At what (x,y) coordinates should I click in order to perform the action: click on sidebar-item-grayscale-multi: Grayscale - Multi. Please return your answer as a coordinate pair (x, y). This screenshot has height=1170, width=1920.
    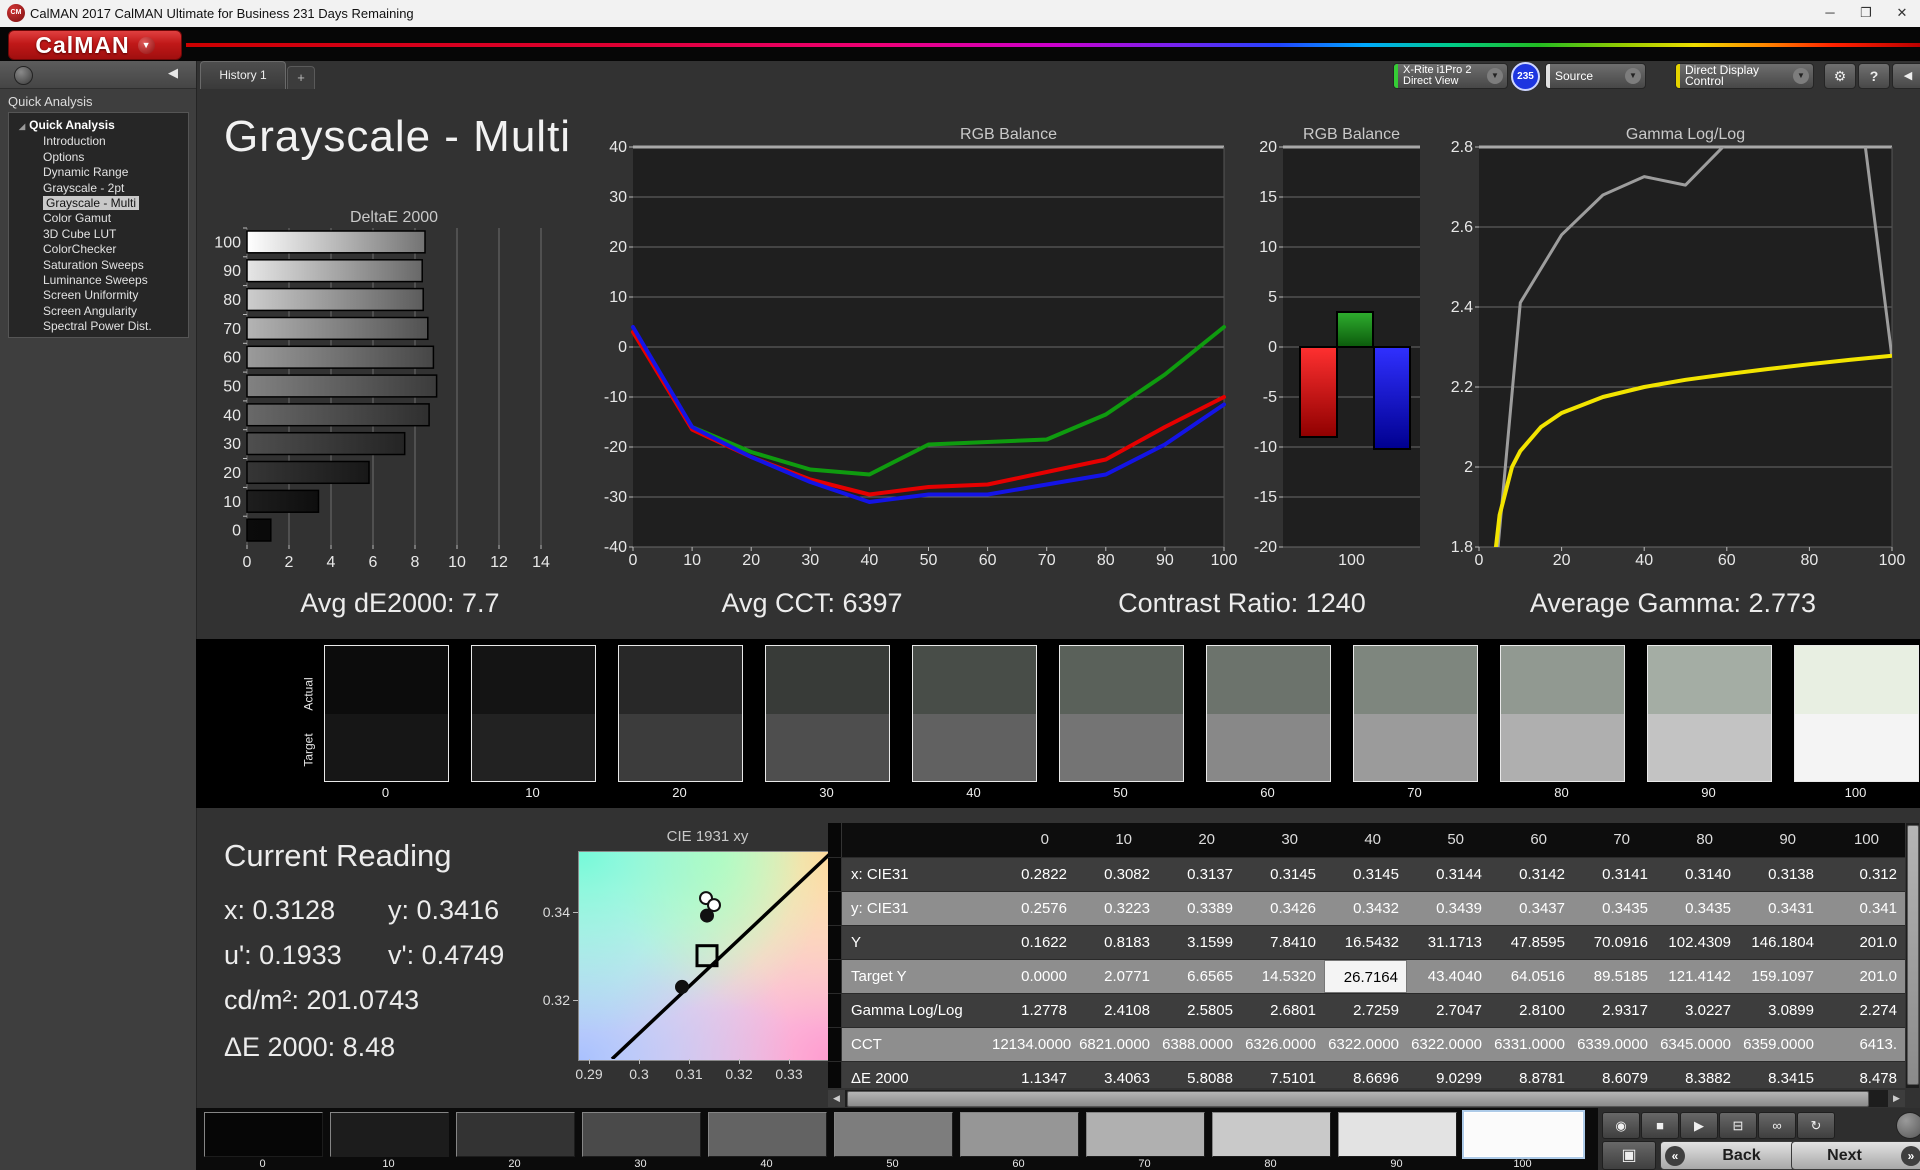
    Looking at the image, I should click on (98, 203).